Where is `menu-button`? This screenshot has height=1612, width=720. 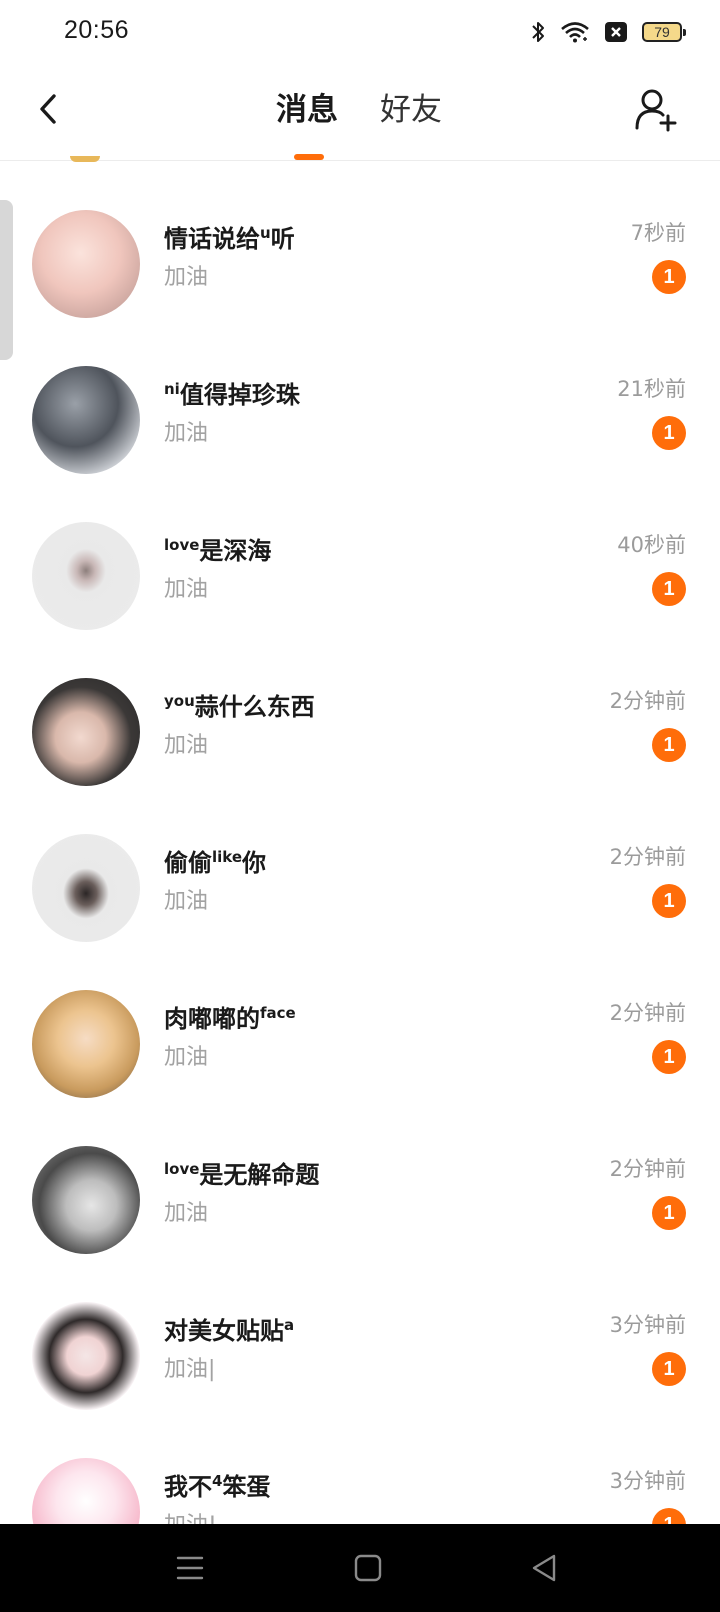 menu-button is located at coordinates (190, 1568).